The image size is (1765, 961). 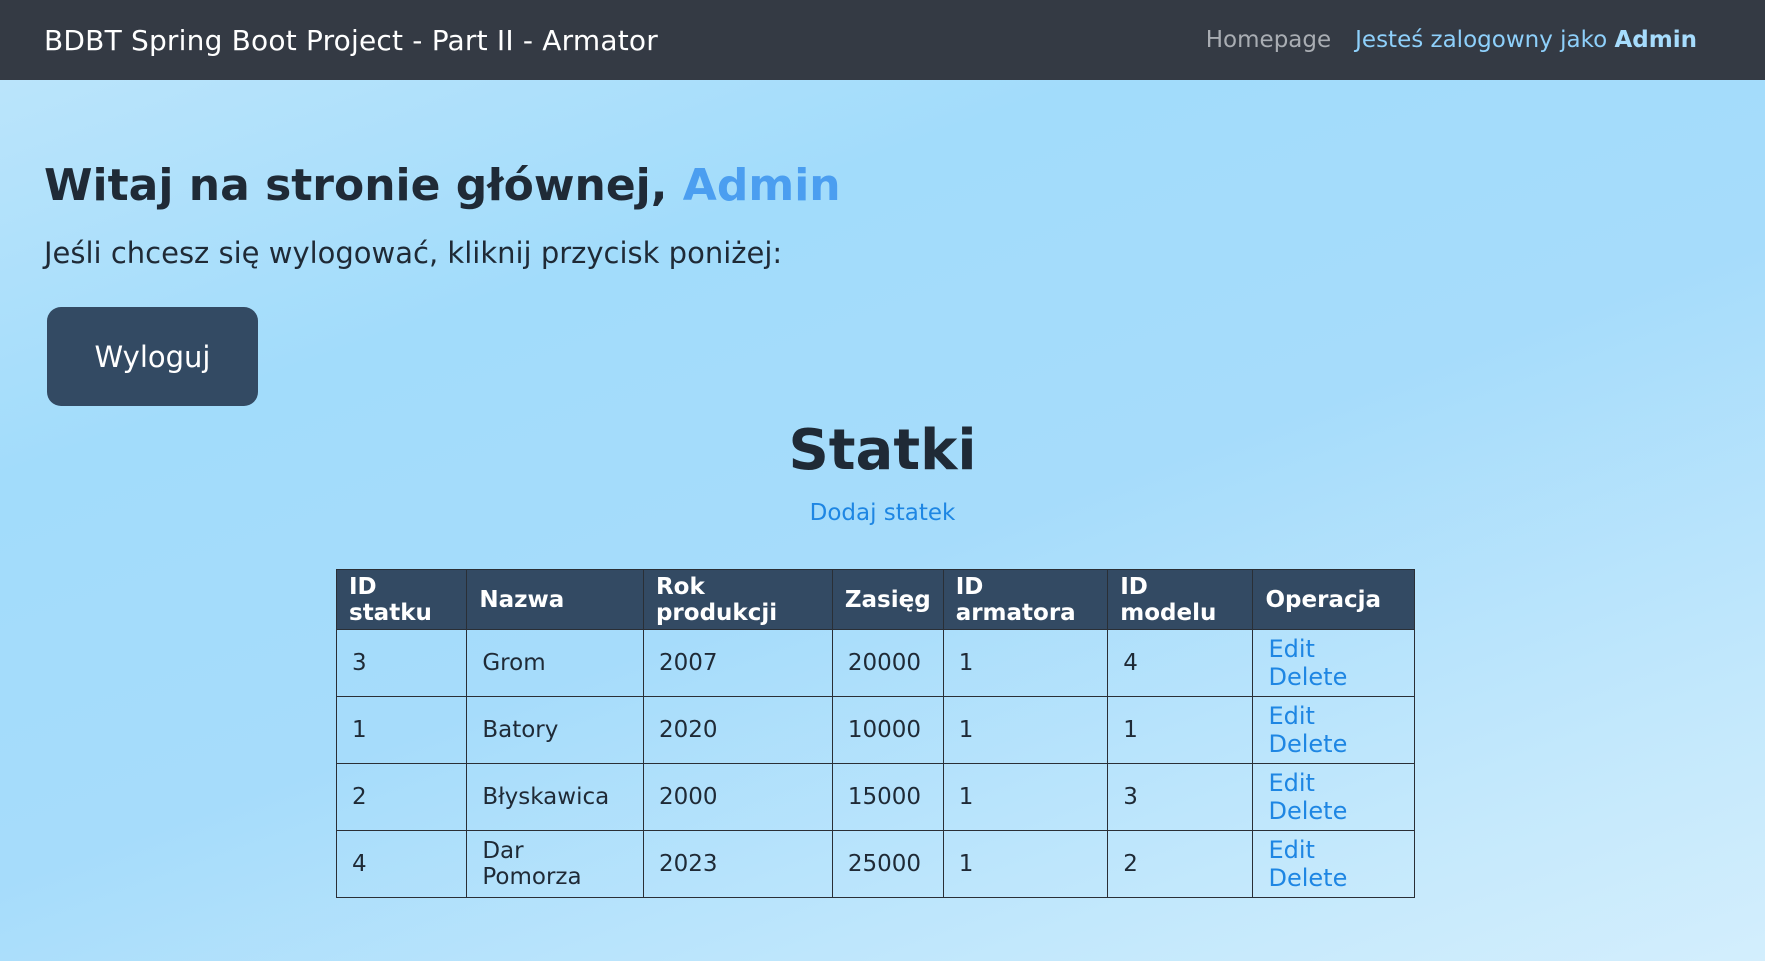 What do you see at coordinates (737, 599) in the screenshot?
I see `column-header-year: Rok produkcji` at bounding box center [737, 599].